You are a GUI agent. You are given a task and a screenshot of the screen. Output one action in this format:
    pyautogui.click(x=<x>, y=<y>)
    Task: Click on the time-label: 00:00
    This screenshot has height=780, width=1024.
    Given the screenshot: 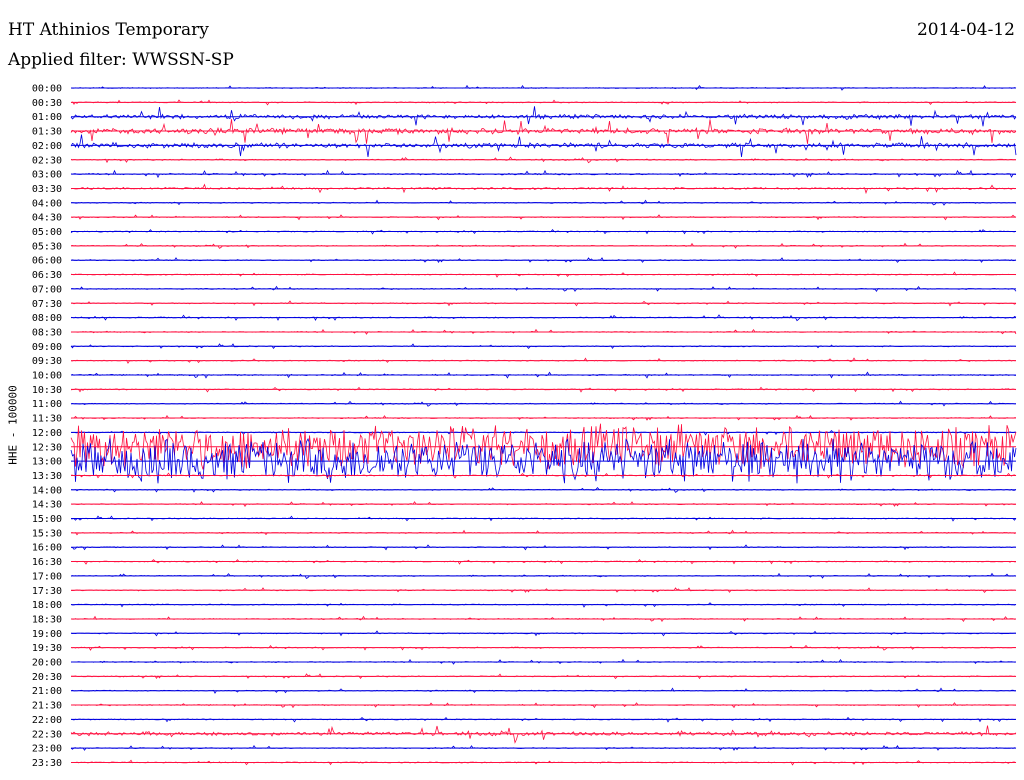 What is the action you would take?
    pyautogui.click(x=47, y=89)
    